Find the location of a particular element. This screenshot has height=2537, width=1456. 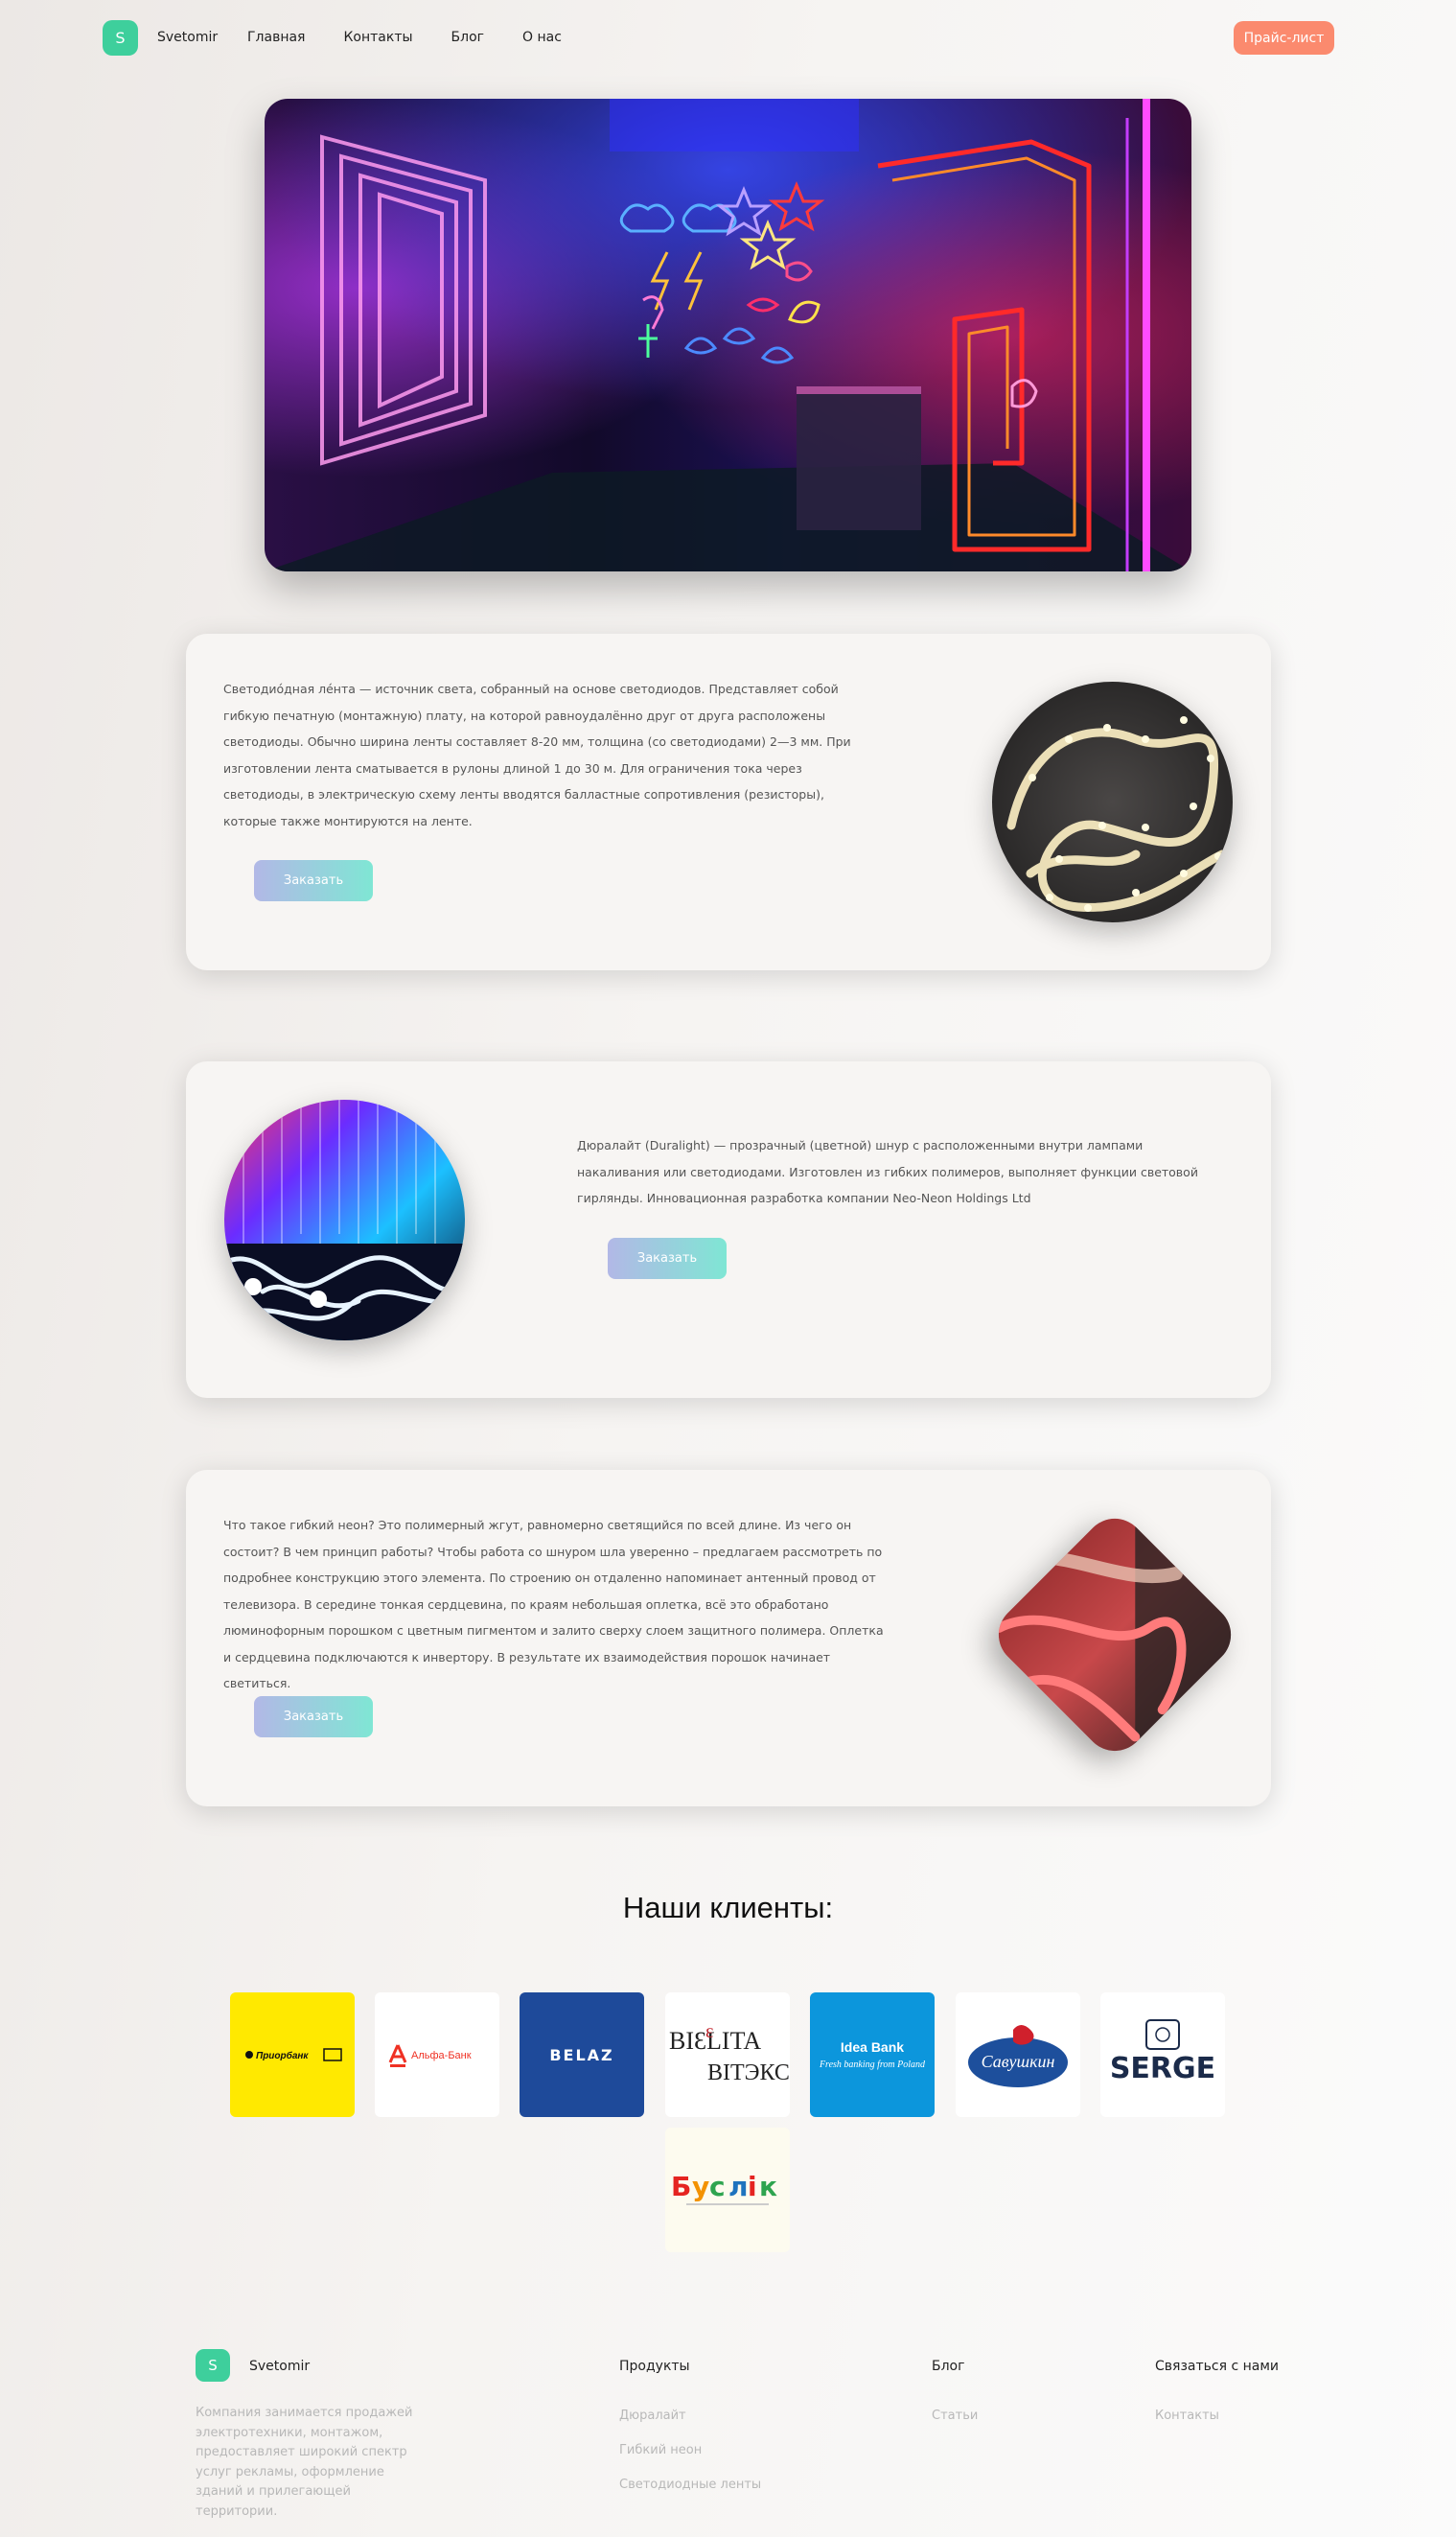

price-list-button: Прайс-лист is located at coordinates (1284, 38).